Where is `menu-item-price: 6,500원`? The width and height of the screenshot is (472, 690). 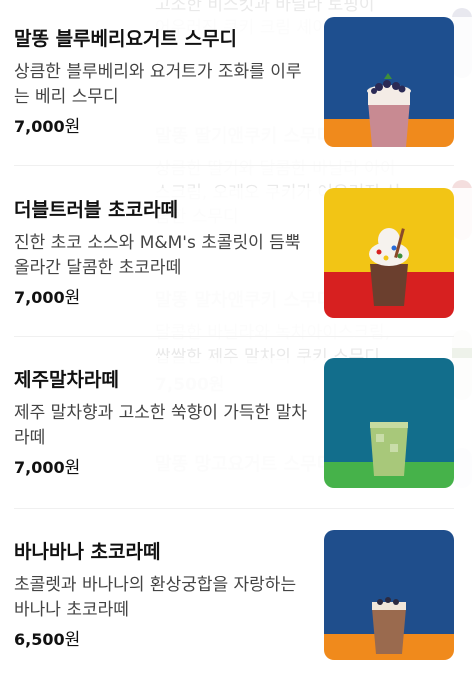
menu-item-price: 6,500원 is located at coordinates (47, 640).